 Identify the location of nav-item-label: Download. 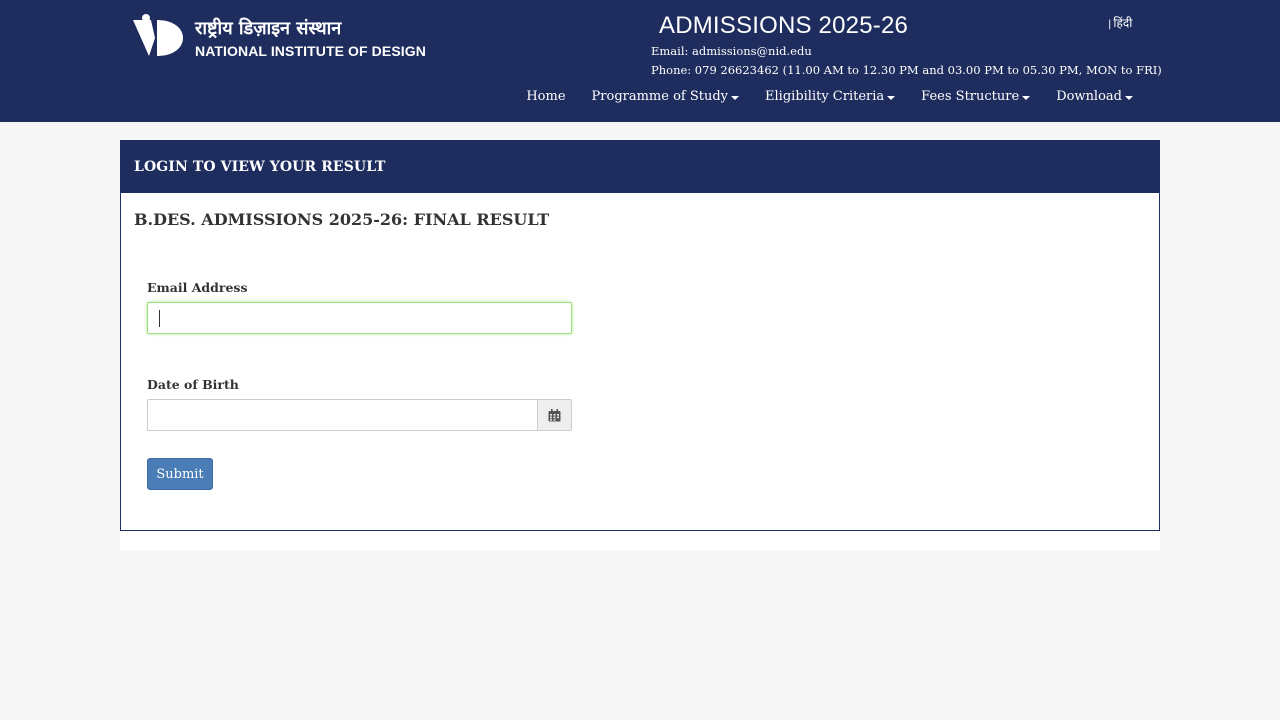
(1089, 96).